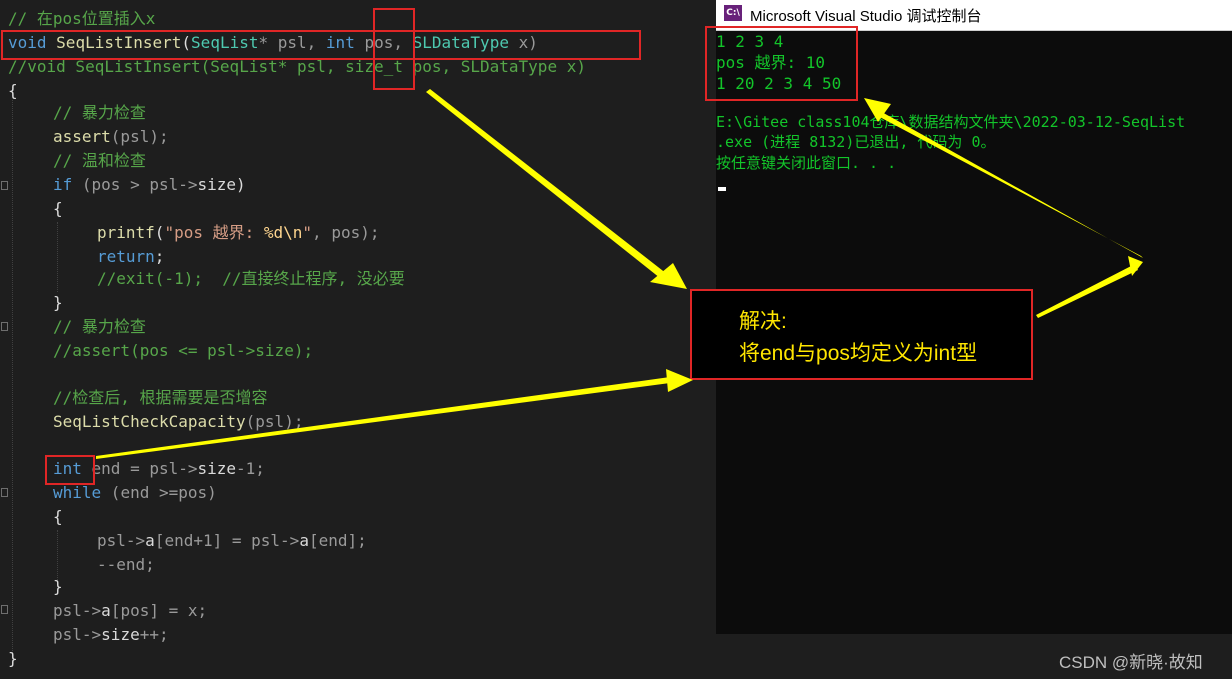  I want to click on int-end-highlight-box, so click(70, 470).